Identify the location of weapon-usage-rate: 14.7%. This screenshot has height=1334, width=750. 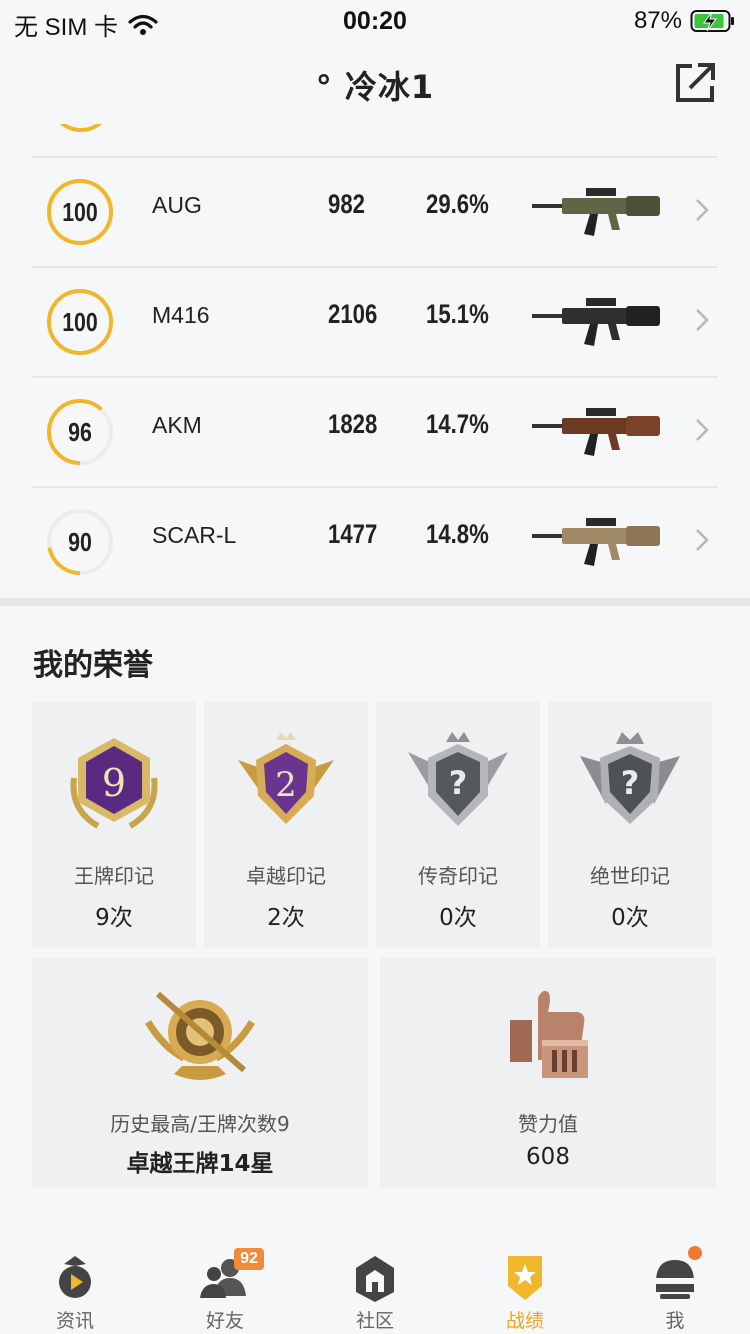
(457, 424).